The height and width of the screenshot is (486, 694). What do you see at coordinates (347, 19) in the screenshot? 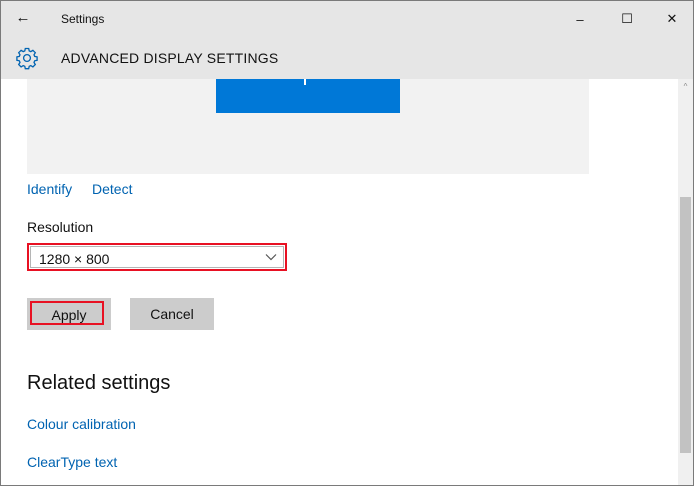
I see `title-bar: ← Settings – ☐ ✕` at bounding box center [347, 19].